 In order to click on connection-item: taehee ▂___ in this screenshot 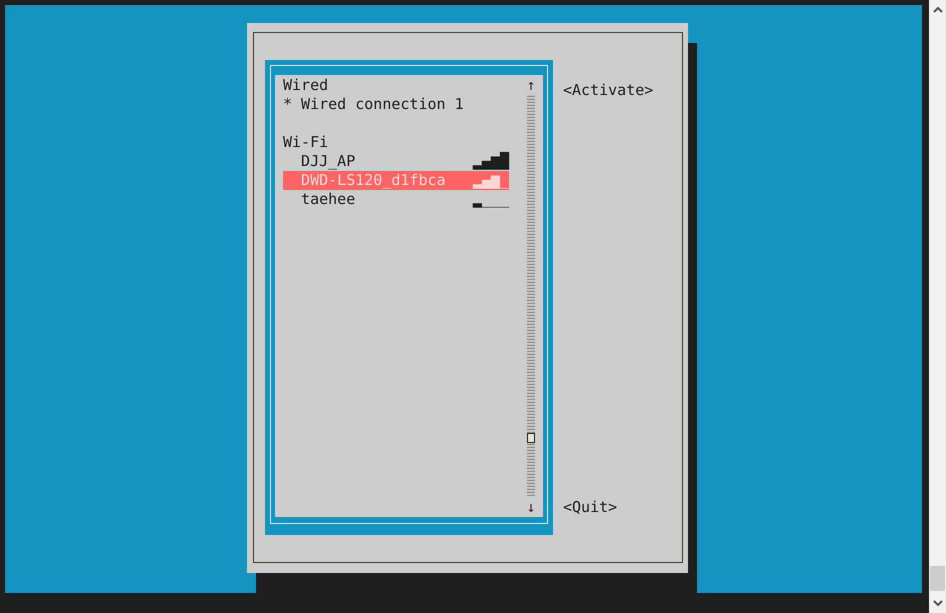, I will do `click(396, 199)`.